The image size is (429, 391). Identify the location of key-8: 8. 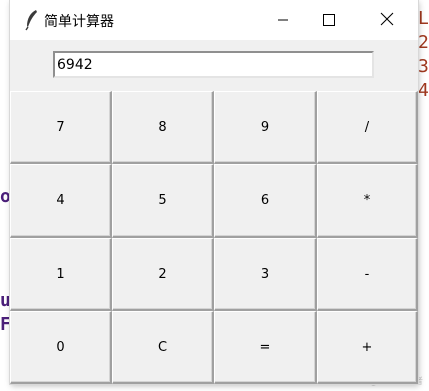
(163, 127).